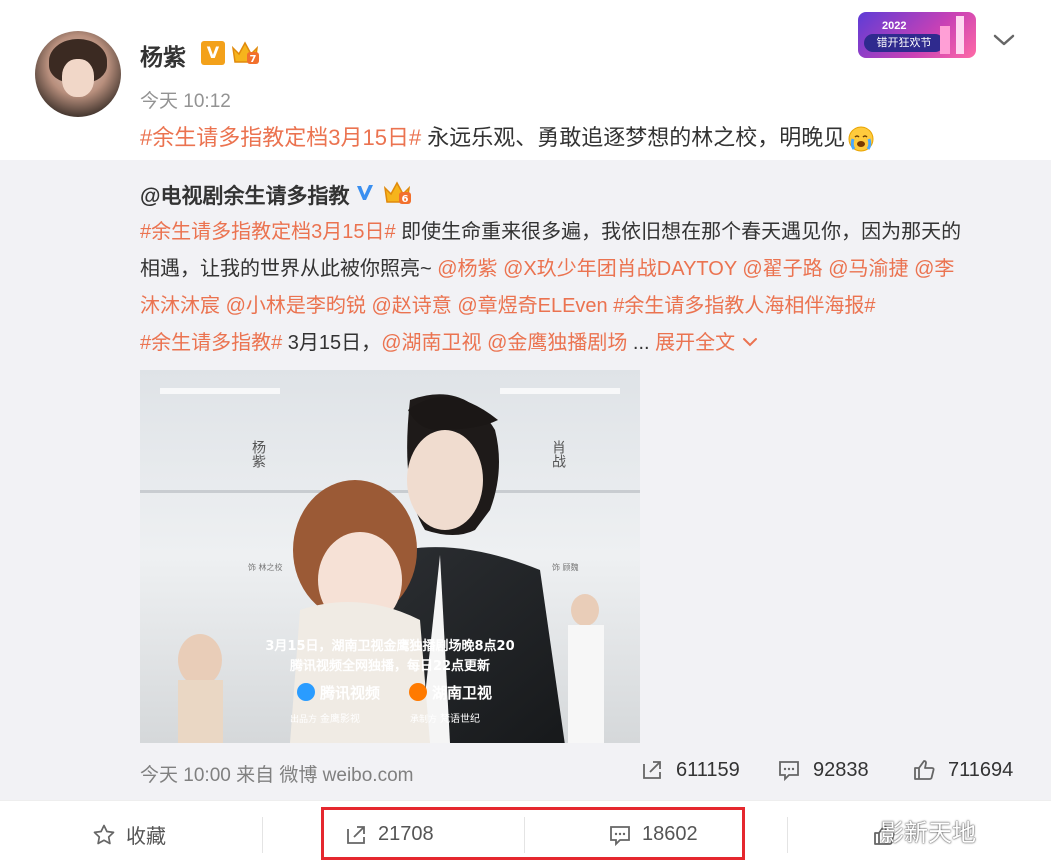  I want to click on poster-producer-label: 出品方, so click(303, 719).